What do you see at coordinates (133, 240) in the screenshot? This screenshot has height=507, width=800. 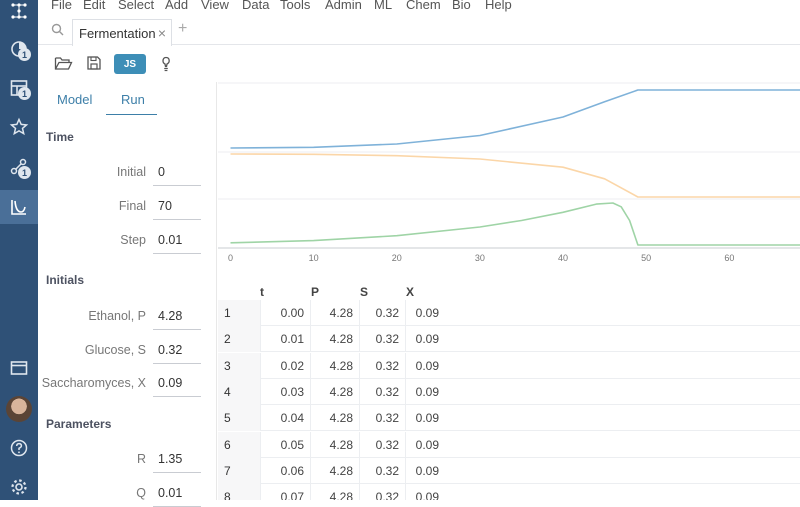 I see `step-label: Step` at bounding box center [133, 240].